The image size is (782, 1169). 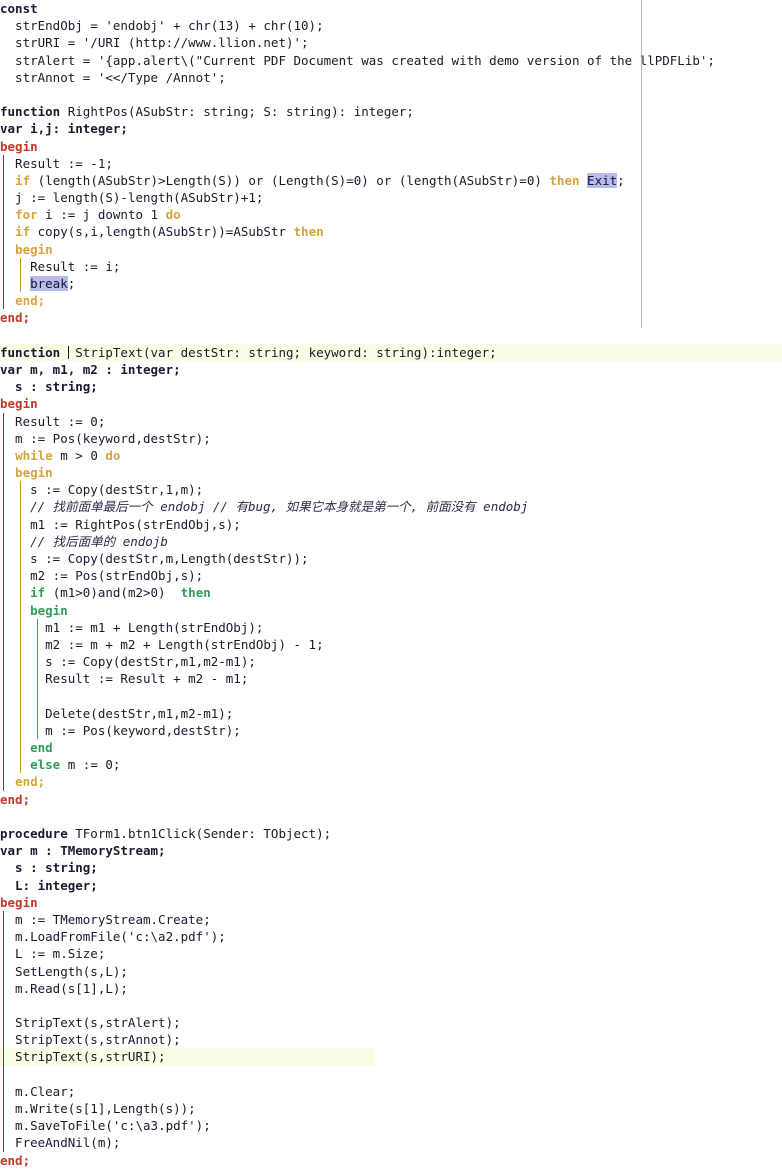 What do you see at coordinates (391, 1023) in the screenshot?
I see `code-line: StripText(s,strAlert);` at bounding box center [391, 1023].